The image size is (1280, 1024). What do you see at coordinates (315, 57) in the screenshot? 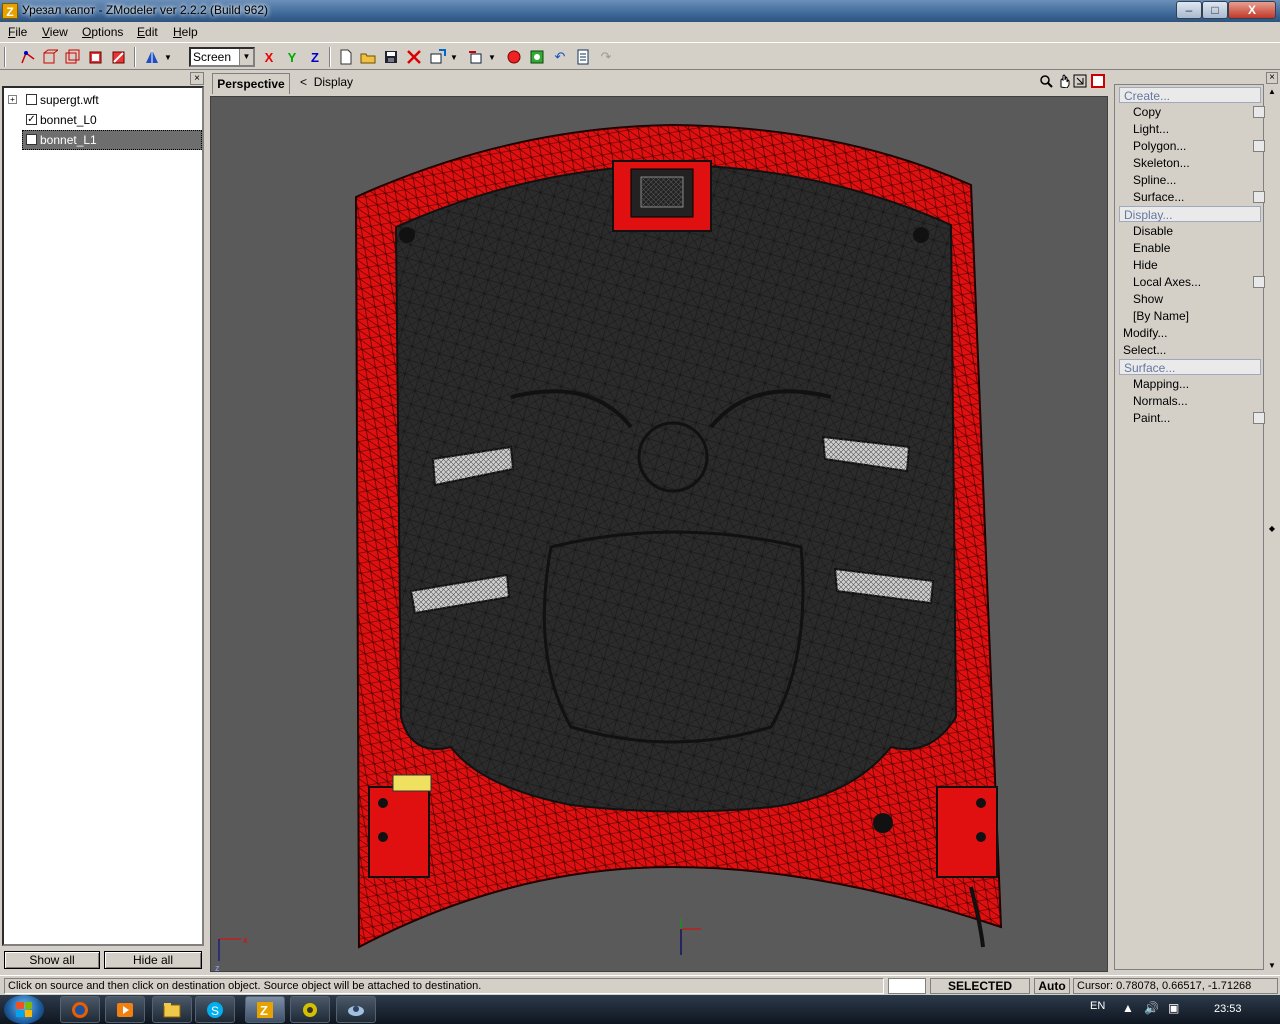
I see `axis-z-toggle: Z` at bounding box center [315, 57].